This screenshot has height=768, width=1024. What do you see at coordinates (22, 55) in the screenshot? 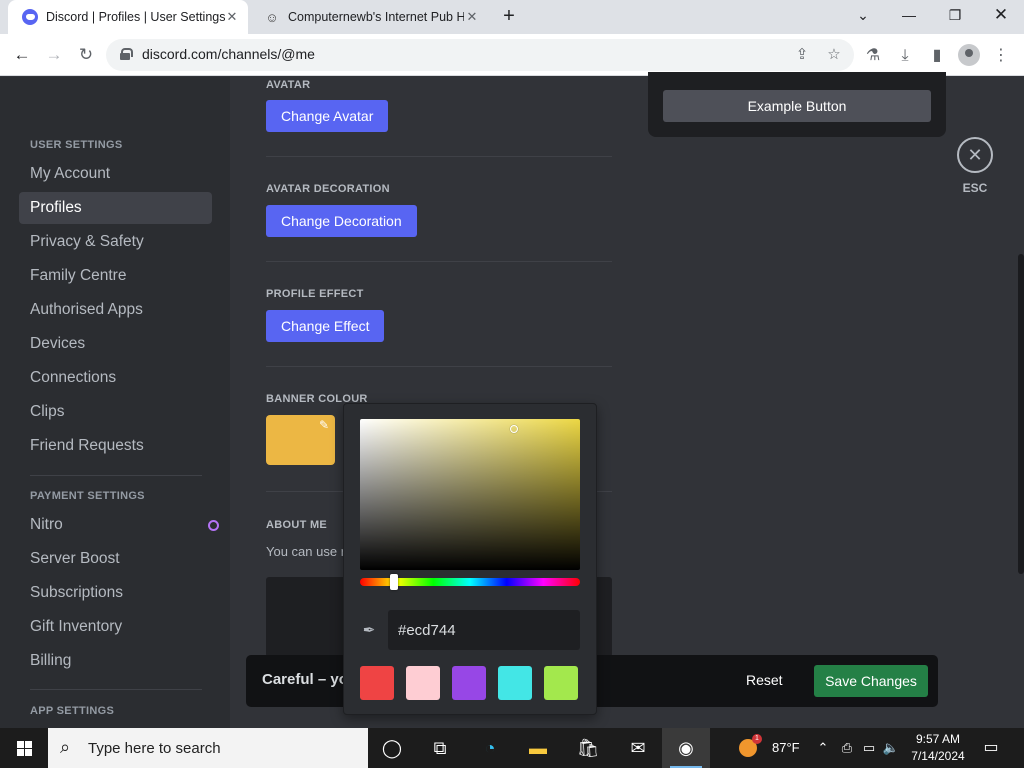
I see `back-icon: ←` at bounding box center [22, 55].